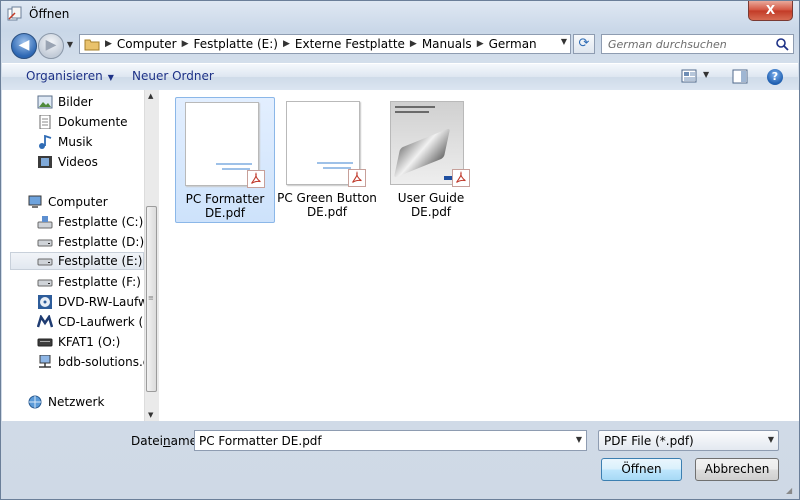 This screenshot has height=500, width=800. What do you see at coordinates (73, 122) in the screenshot?
I see `nav-item-documents: Dokumente` at bounding box center [73, 122].